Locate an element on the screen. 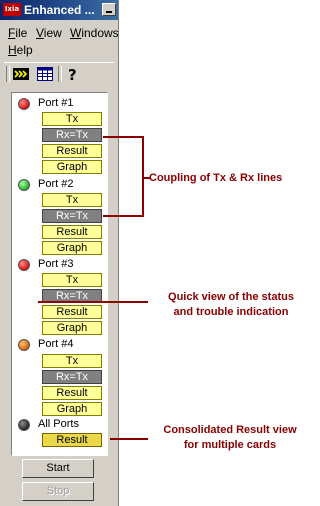  quick-view-annotation-line2: and trouble indication is located at coordinates (231, 312).